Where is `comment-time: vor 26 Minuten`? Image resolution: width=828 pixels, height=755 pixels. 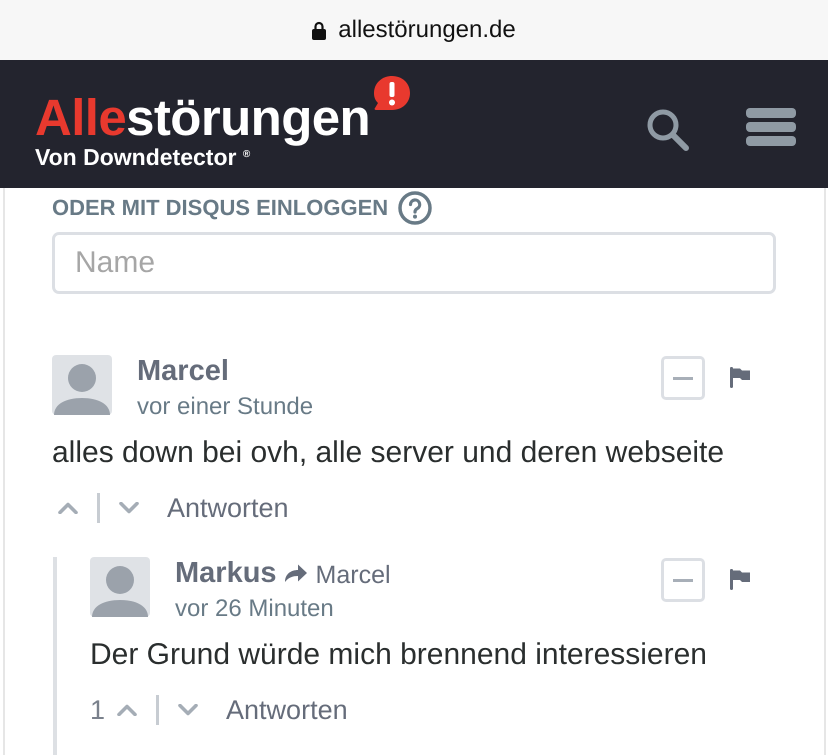
comment-time: vor 26 Minuten is located at coordinates (254, 609).